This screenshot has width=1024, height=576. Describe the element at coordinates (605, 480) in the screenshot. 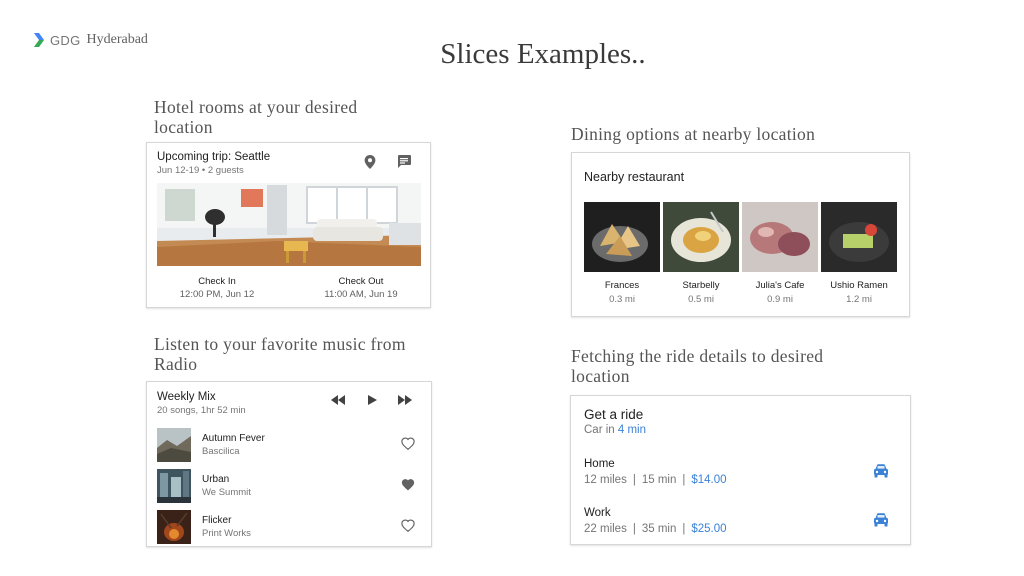

I see `destination-miles: 12 miles` at that location.